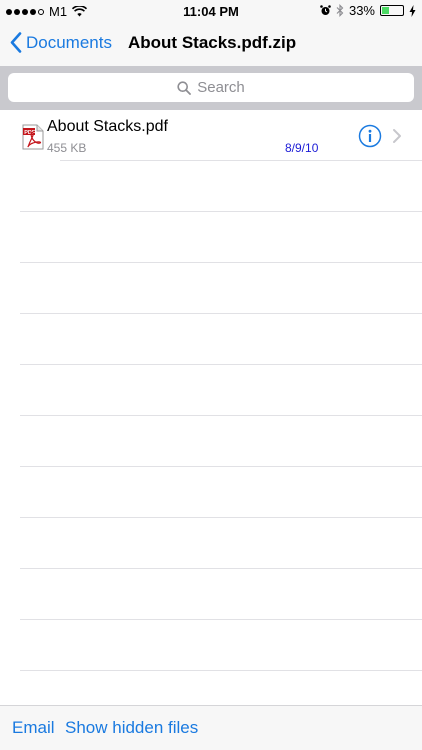 The width and height of the screenshot is (422, 750). Describe the element at coordinates (397, 136) in the screenshot. I see `chevron-right-icon` at that location.